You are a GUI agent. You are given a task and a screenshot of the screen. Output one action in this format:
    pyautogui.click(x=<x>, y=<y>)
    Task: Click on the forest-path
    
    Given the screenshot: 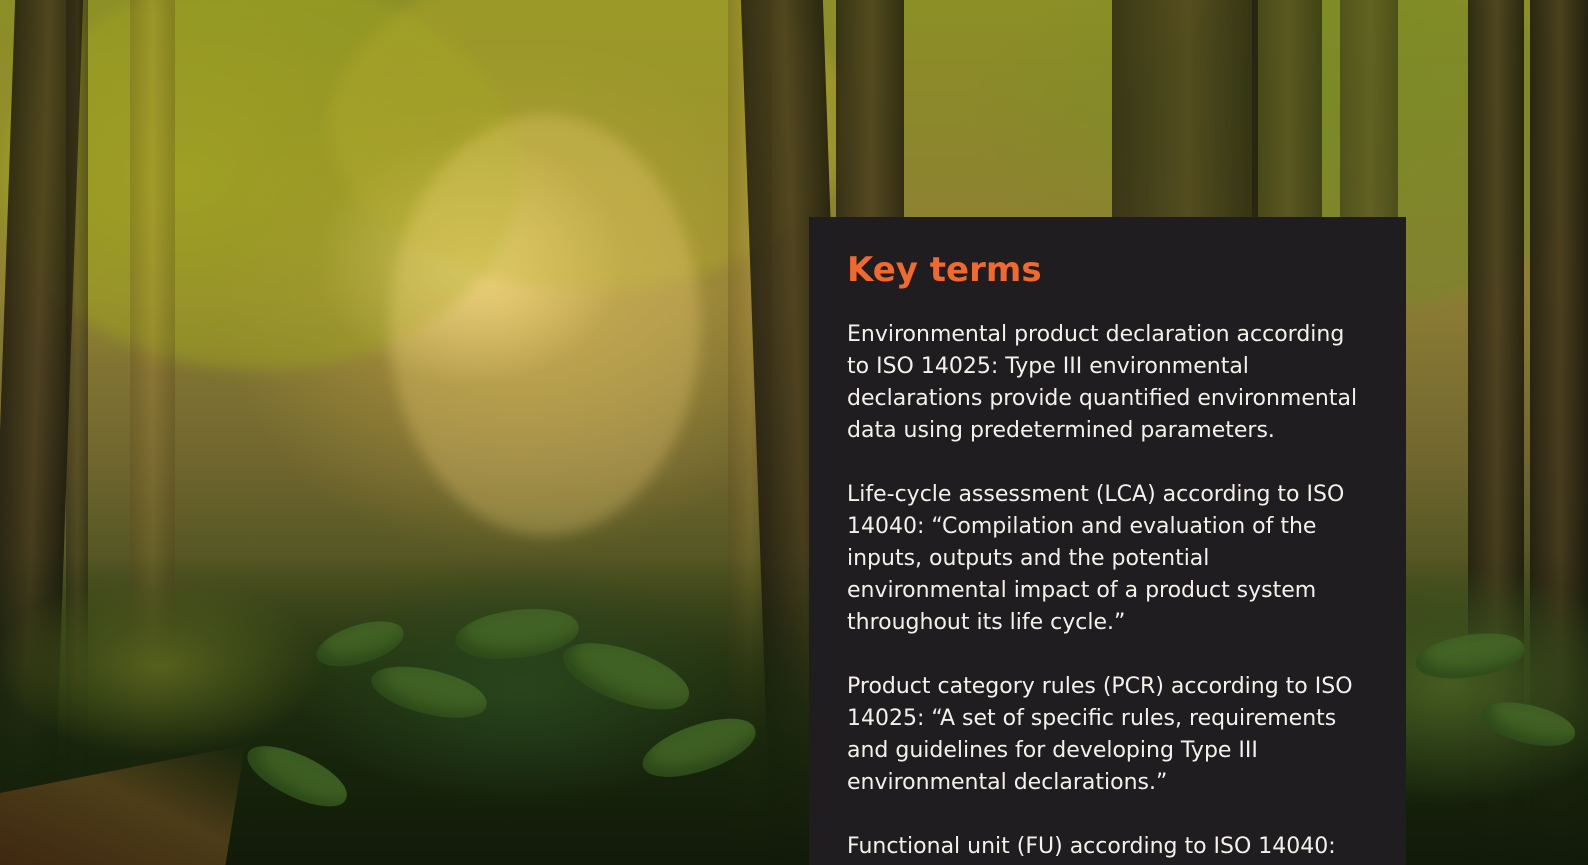 What is the action you would take?
    pyautogui.click(x=122, y=805)
    